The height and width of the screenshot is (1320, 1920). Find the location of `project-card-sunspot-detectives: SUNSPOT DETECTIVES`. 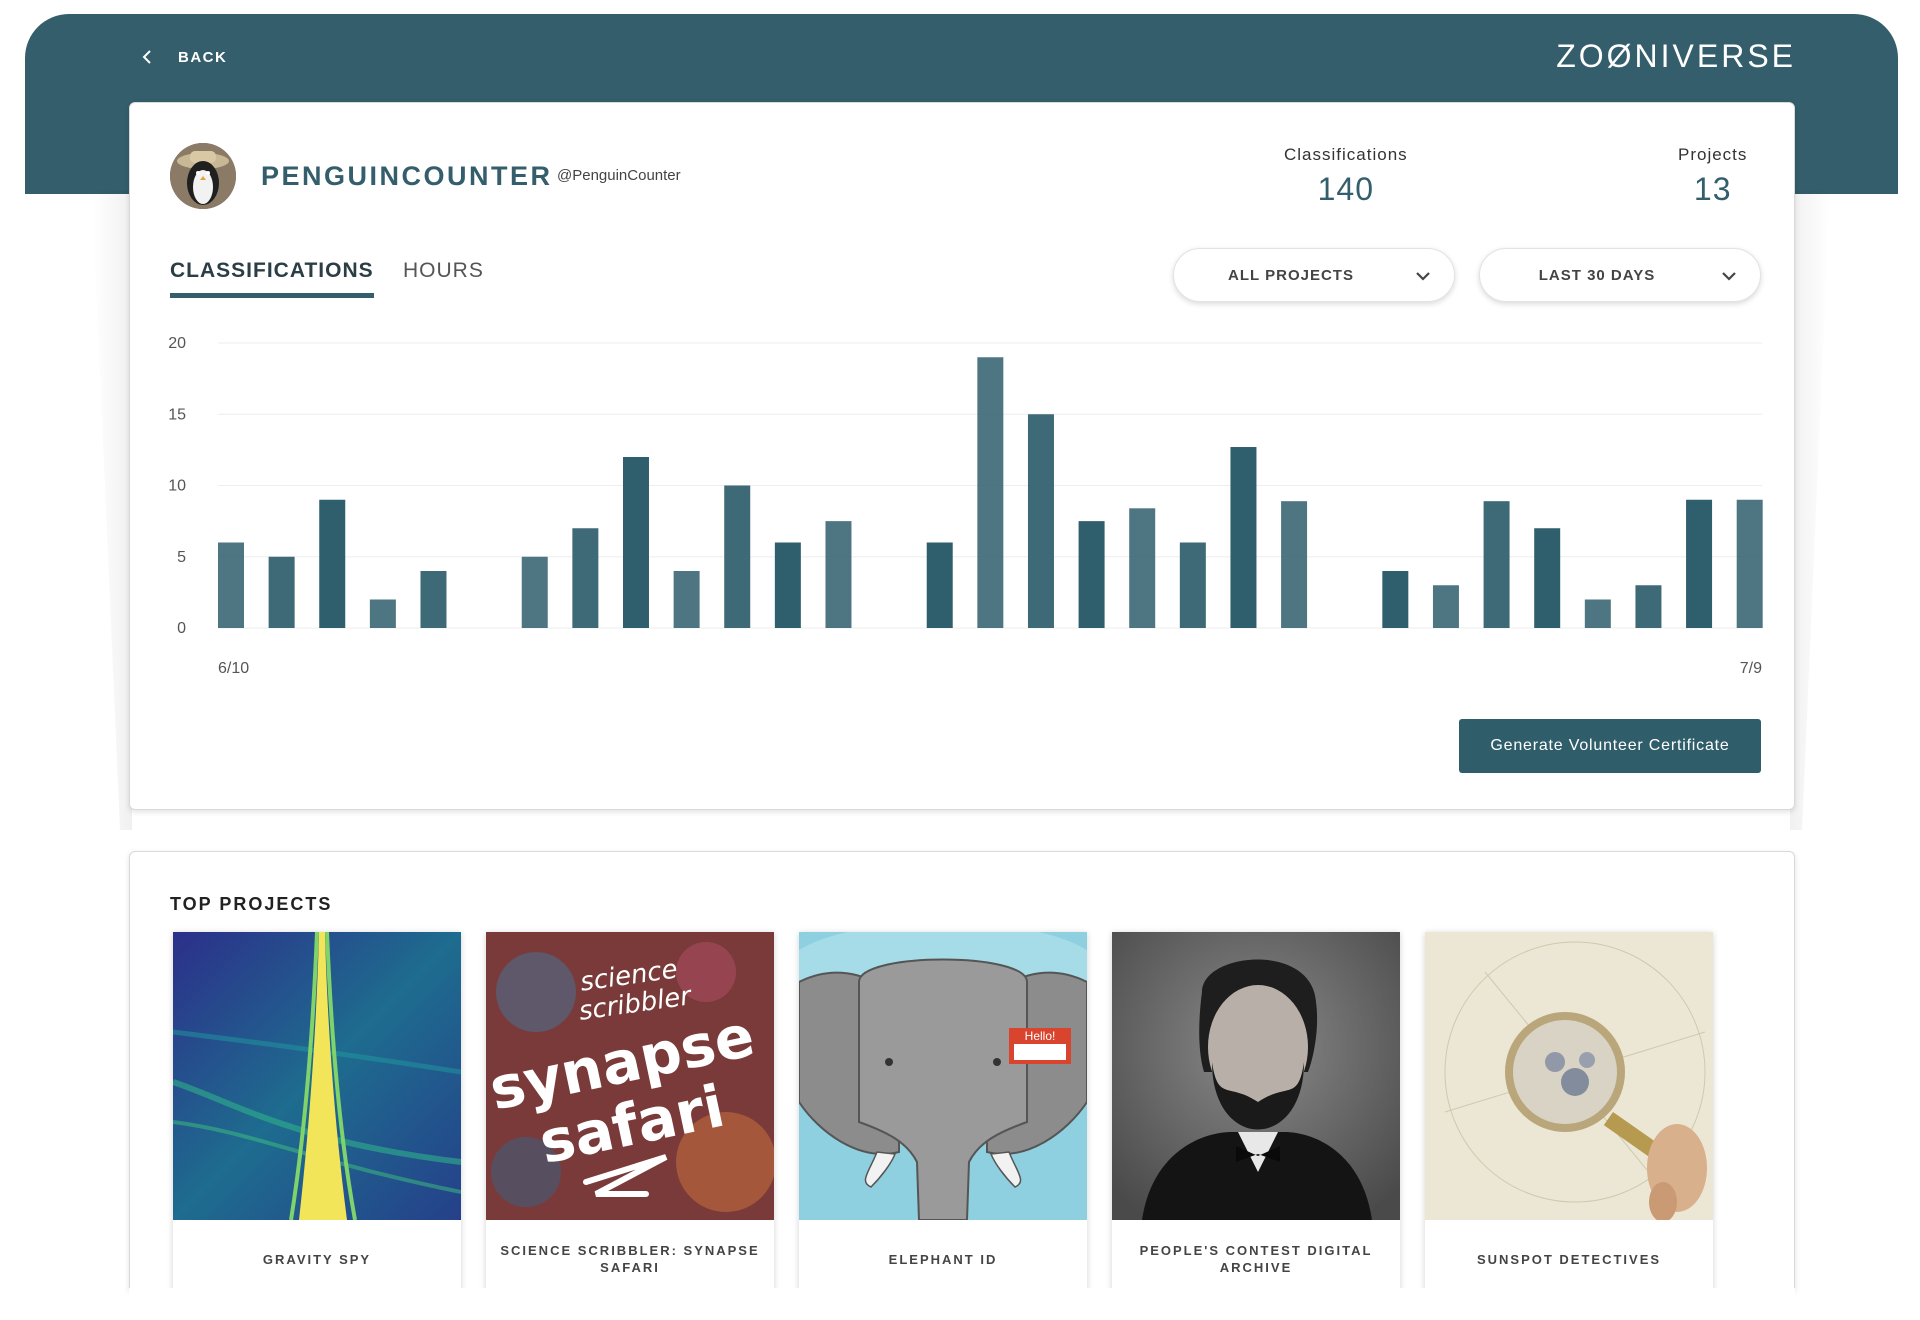

project-card-sunspot-detectives: SUNSPOT DETECTIVES is located at coordinates (1569, 1118).